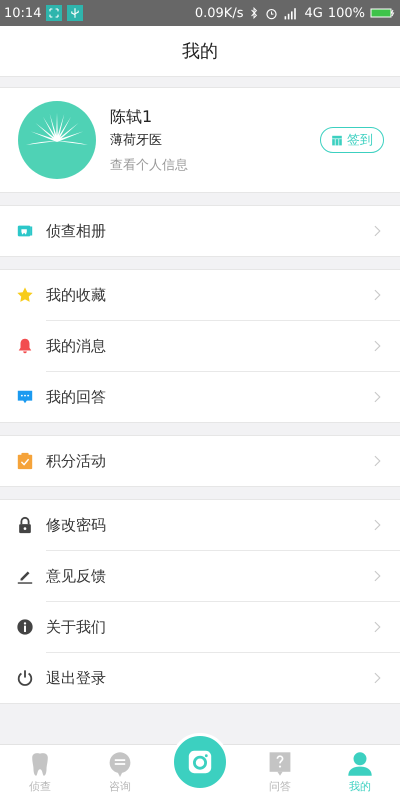  Describe the element at coordinates (76, 231) in the screenshot. I see `menu-label: 侦查相册` at that location.